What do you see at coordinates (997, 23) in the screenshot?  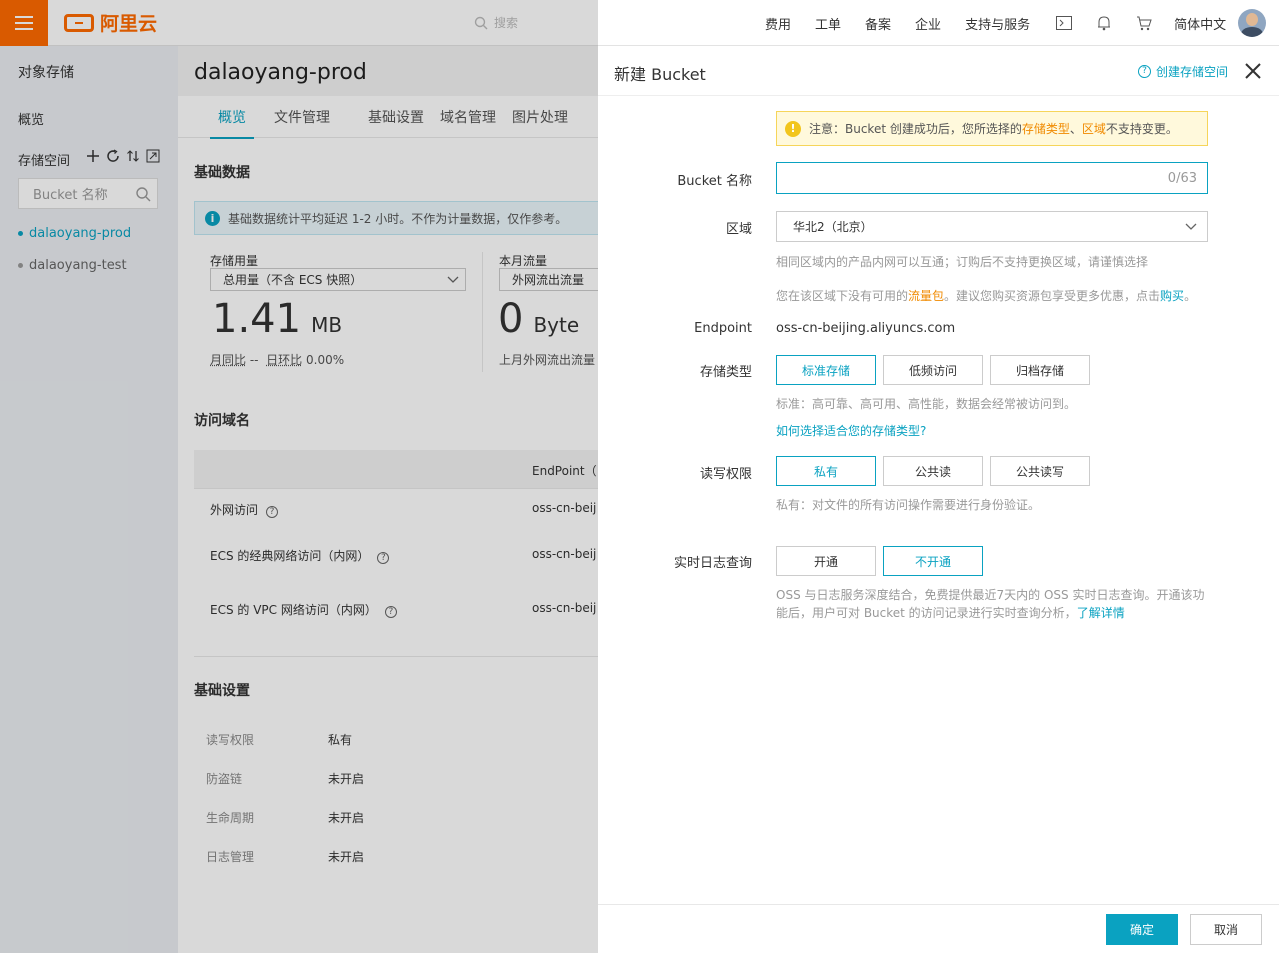 I see `nav-support: 支持与服务` at bounding box center [997, 23].